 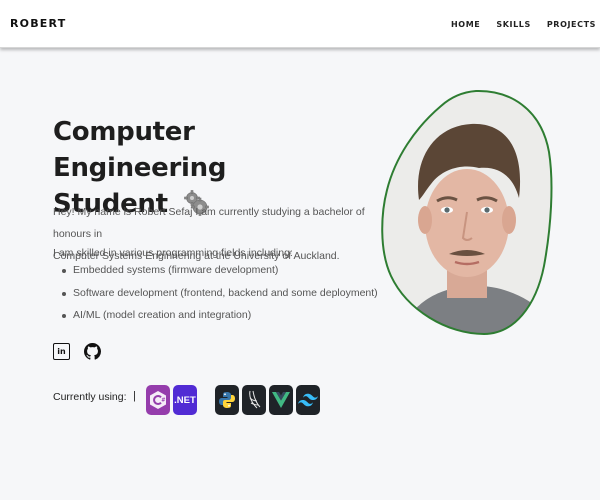 I want to click on skill-item-label: Embedded systems (firmware development), so click(x=176, y=270).